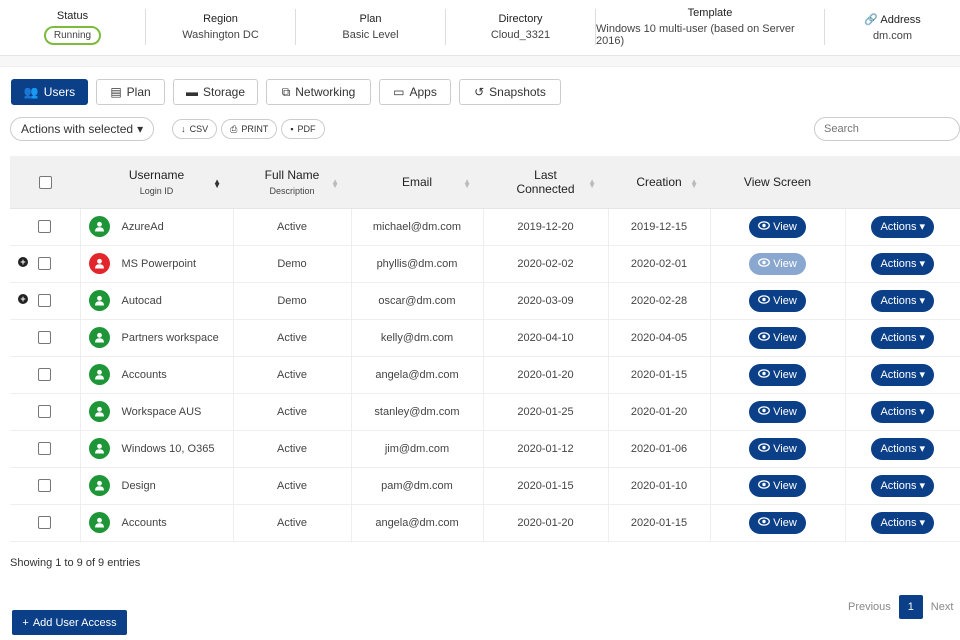 This screenshot has width=960, height=640. I want to click on network-icon: ⧉, so click(286, 91).